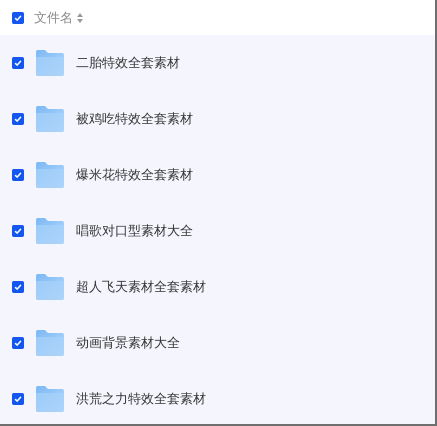 Image resolution: width=437 pixels, height=426 pixels. Describe the element at coordinates (18, 18) in the screenshot. I see `select-all-checkbox` at that location.